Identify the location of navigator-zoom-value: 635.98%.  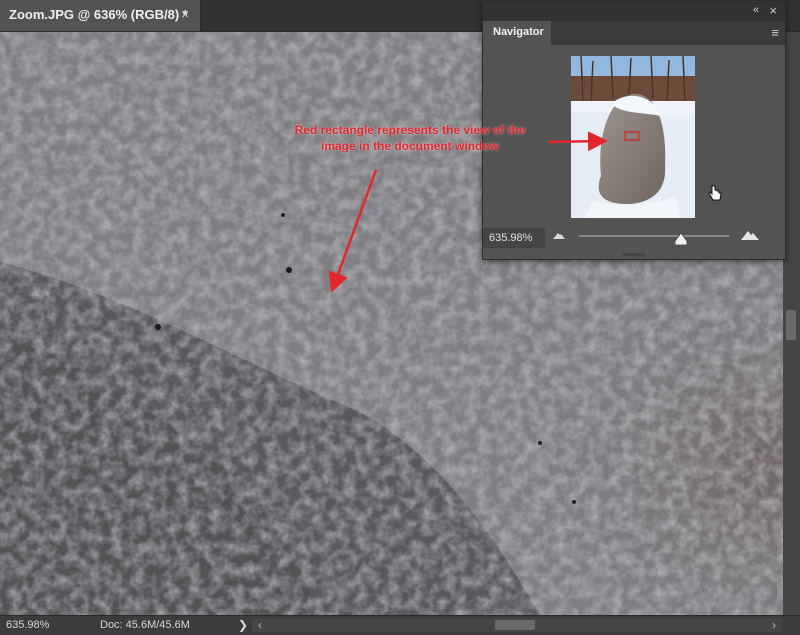
(511, 238).